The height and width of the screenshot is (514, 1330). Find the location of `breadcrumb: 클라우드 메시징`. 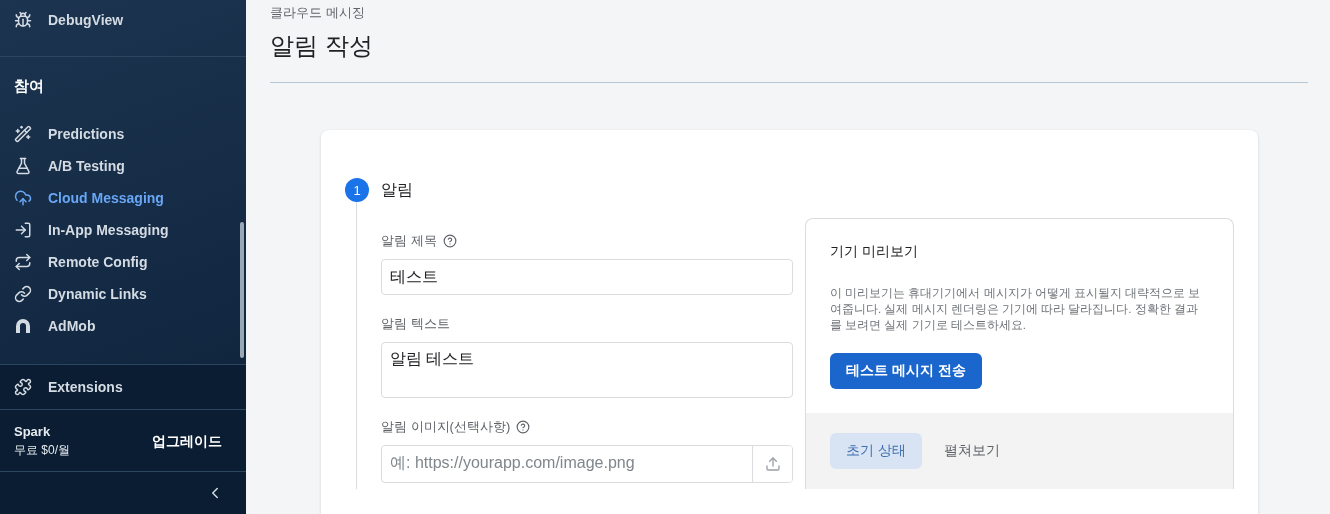

breadcrumb: 클라우드 메시징 is located at coordinates (318, 13).